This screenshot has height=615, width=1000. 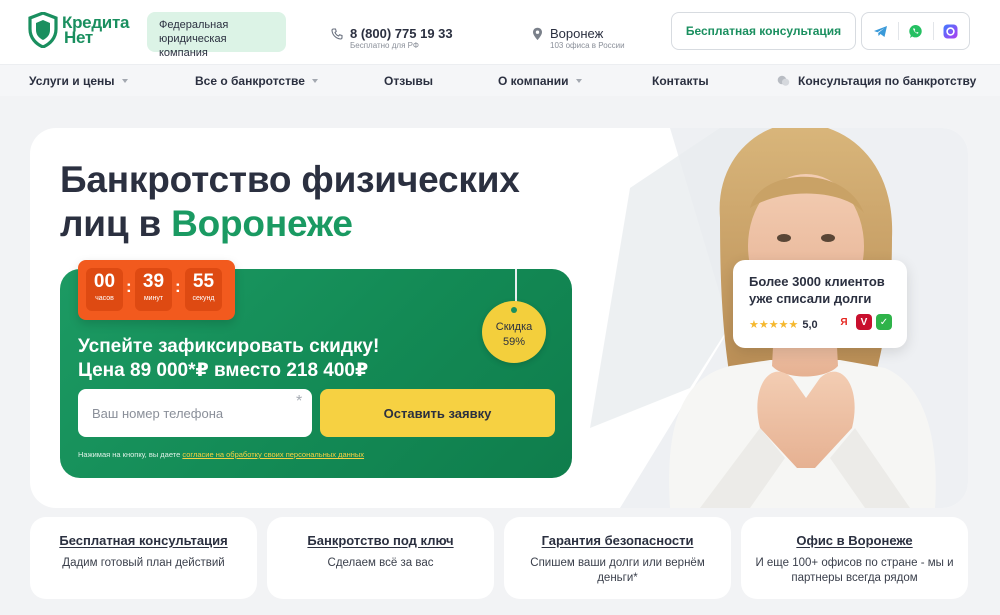 I want to click on offices-count: 103 офиса в России, so click(x=587, y=45).